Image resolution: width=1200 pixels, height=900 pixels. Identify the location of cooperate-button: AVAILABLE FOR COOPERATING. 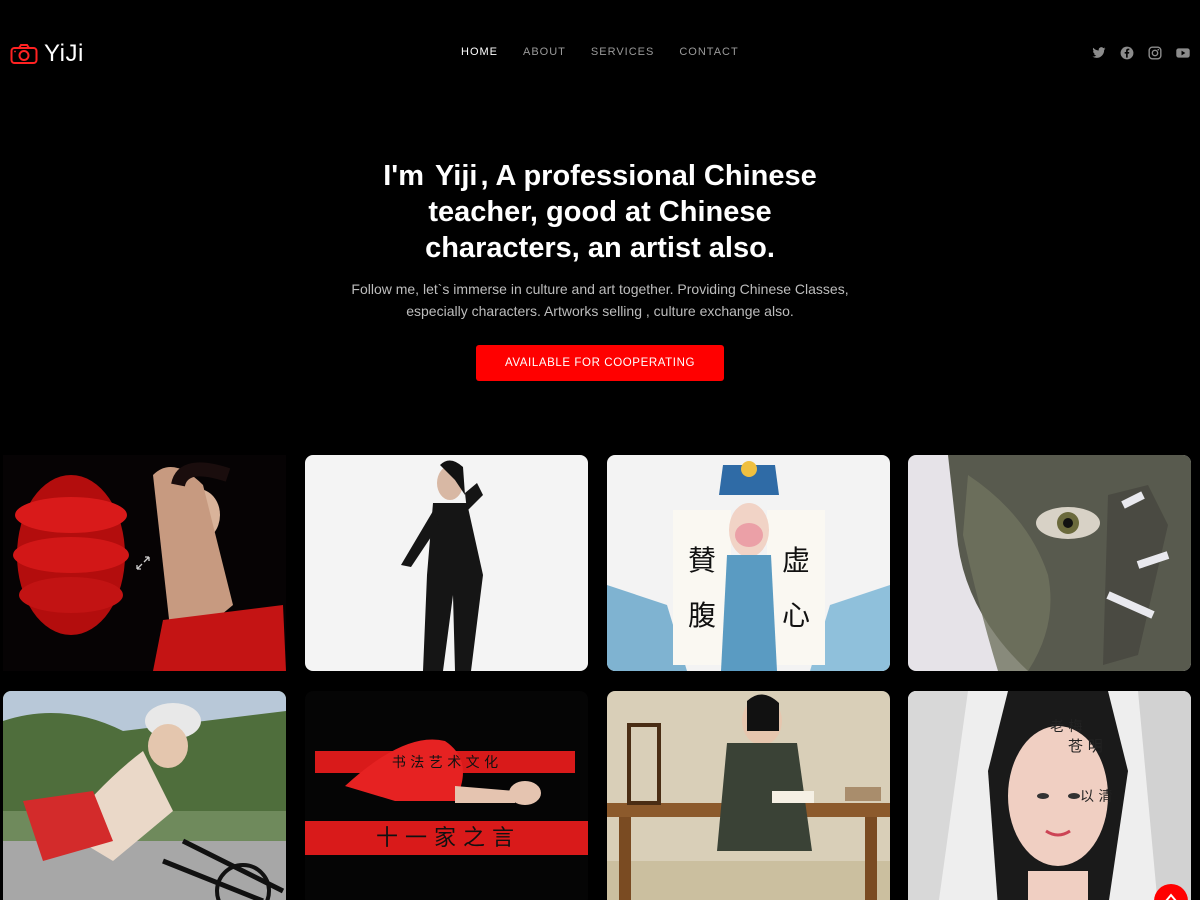
(600, 363).